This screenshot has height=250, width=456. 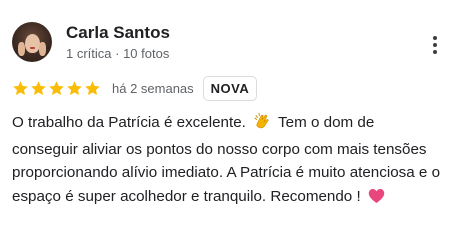 I want to click on review-text-part-1: O trabalho da Patrícia é excelente., so click(x=129, y=122).